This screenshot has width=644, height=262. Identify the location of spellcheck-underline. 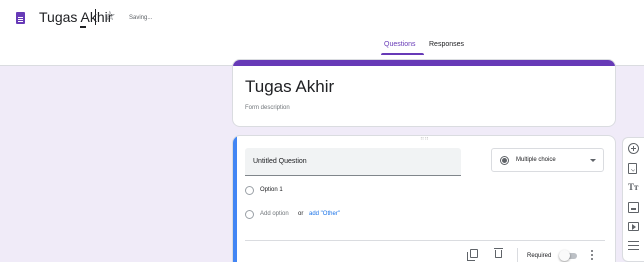
(83, 27).